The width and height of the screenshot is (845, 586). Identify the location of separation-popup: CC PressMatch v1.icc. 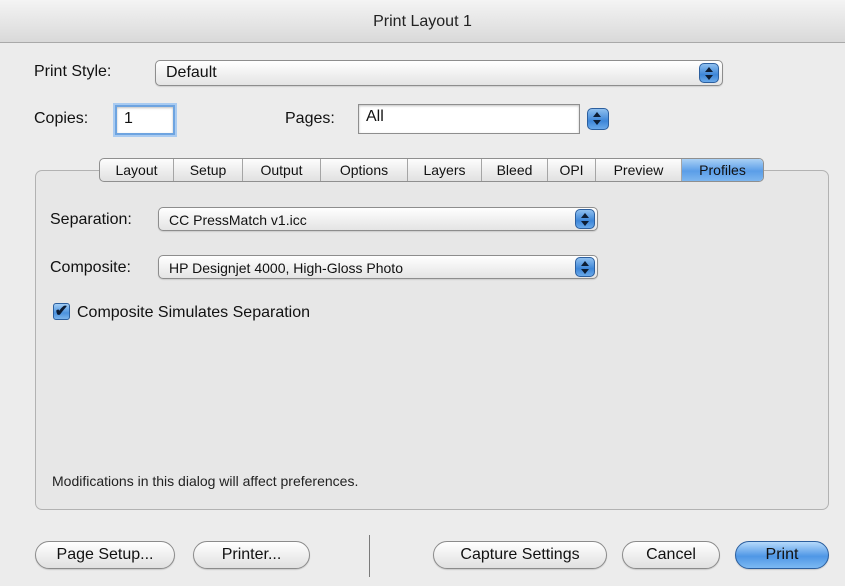
(378, 219).